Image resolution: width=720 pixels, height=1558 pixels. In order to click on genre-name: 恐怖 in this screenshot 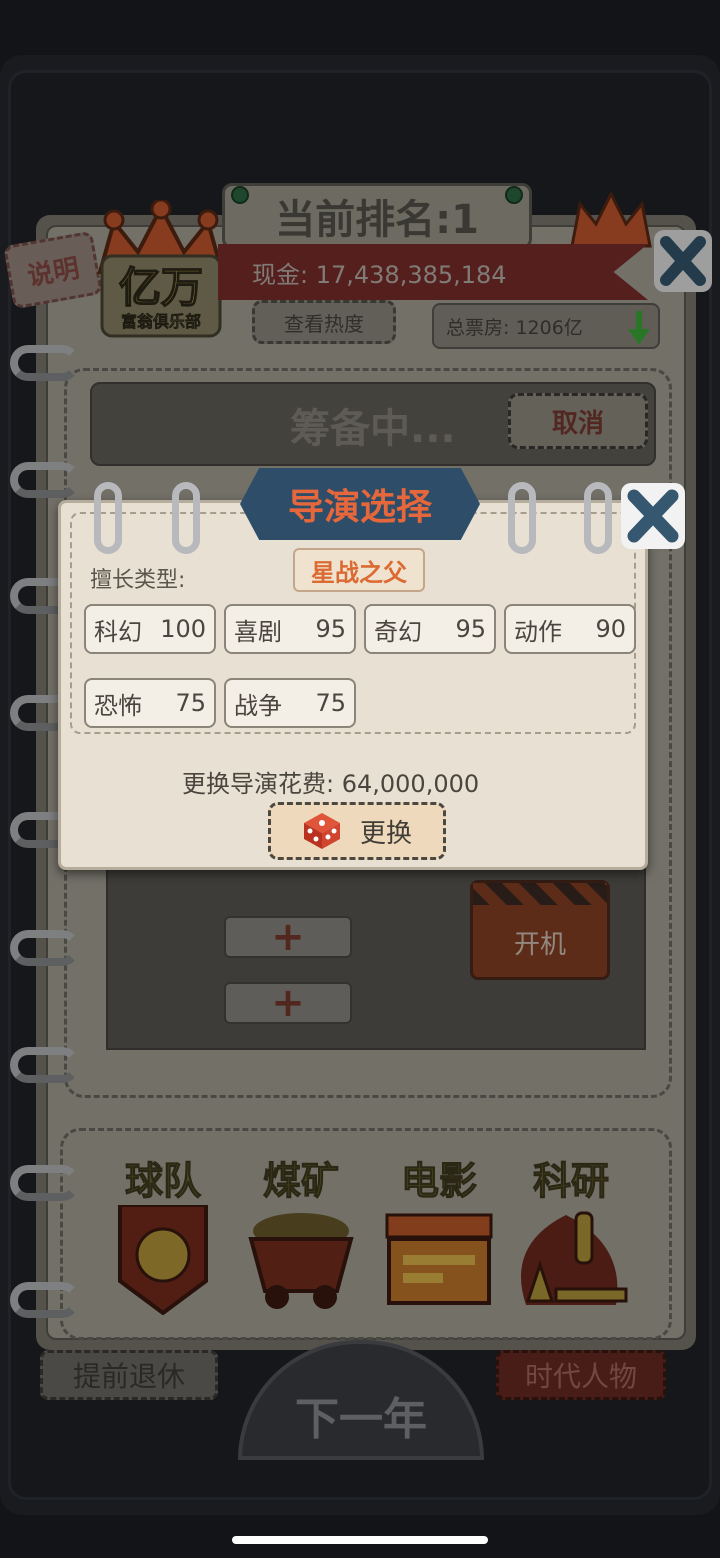, I will do `click(118, 705)`.